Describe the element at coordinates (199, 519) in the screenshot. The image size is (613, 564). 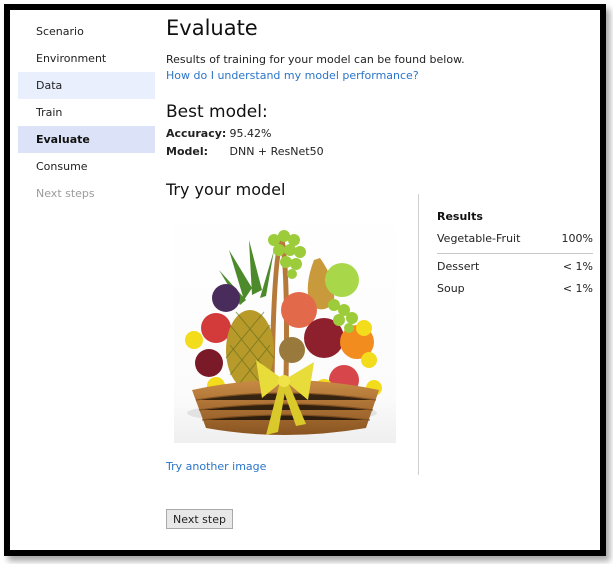
I see `next-step-button: Next step` at that location.